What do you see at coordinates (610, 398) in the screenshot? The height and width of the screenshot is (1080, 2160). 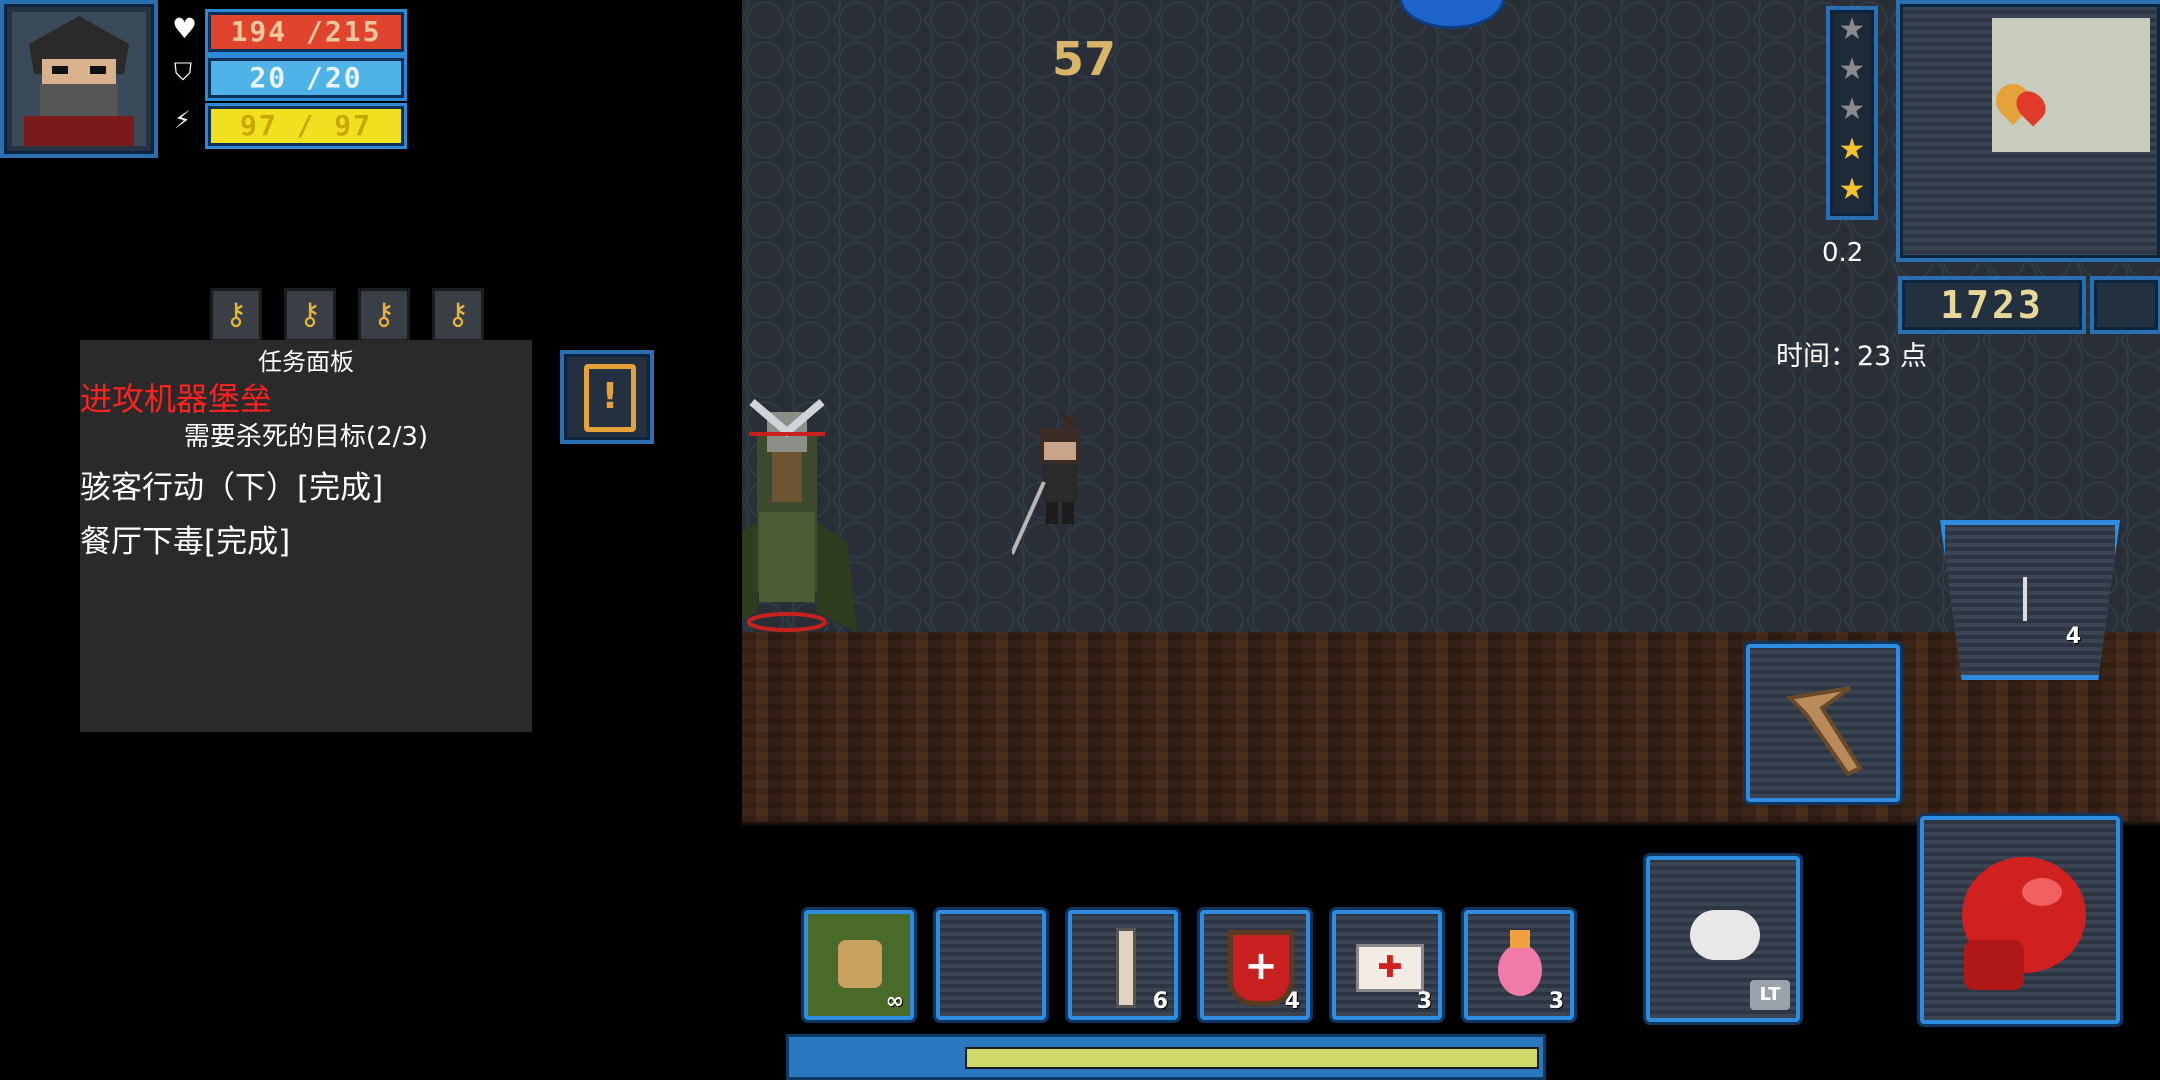 I see `quest-document-icon: !` at bounding box center [610, 398].